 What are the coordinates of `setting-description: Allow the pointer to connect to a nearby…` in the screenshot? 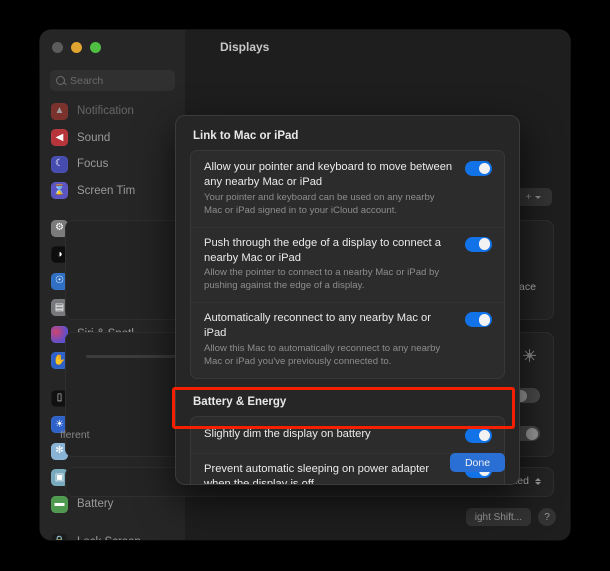 It's located at (322, 279).